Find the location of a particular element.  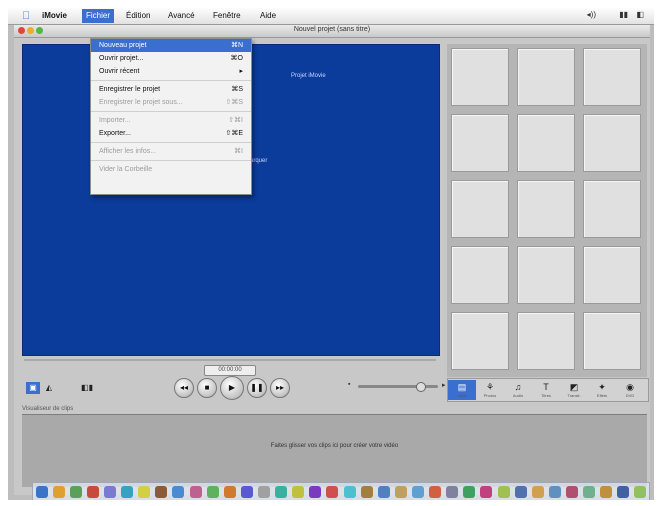

menu-help: Aide is located at coordinates (268, 15).